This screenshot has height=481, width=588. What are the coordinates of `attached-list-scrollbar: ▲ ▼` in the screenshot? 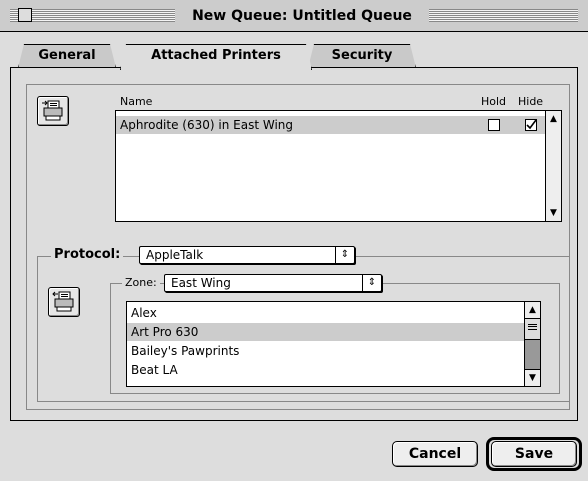 It's located at (553, 166).